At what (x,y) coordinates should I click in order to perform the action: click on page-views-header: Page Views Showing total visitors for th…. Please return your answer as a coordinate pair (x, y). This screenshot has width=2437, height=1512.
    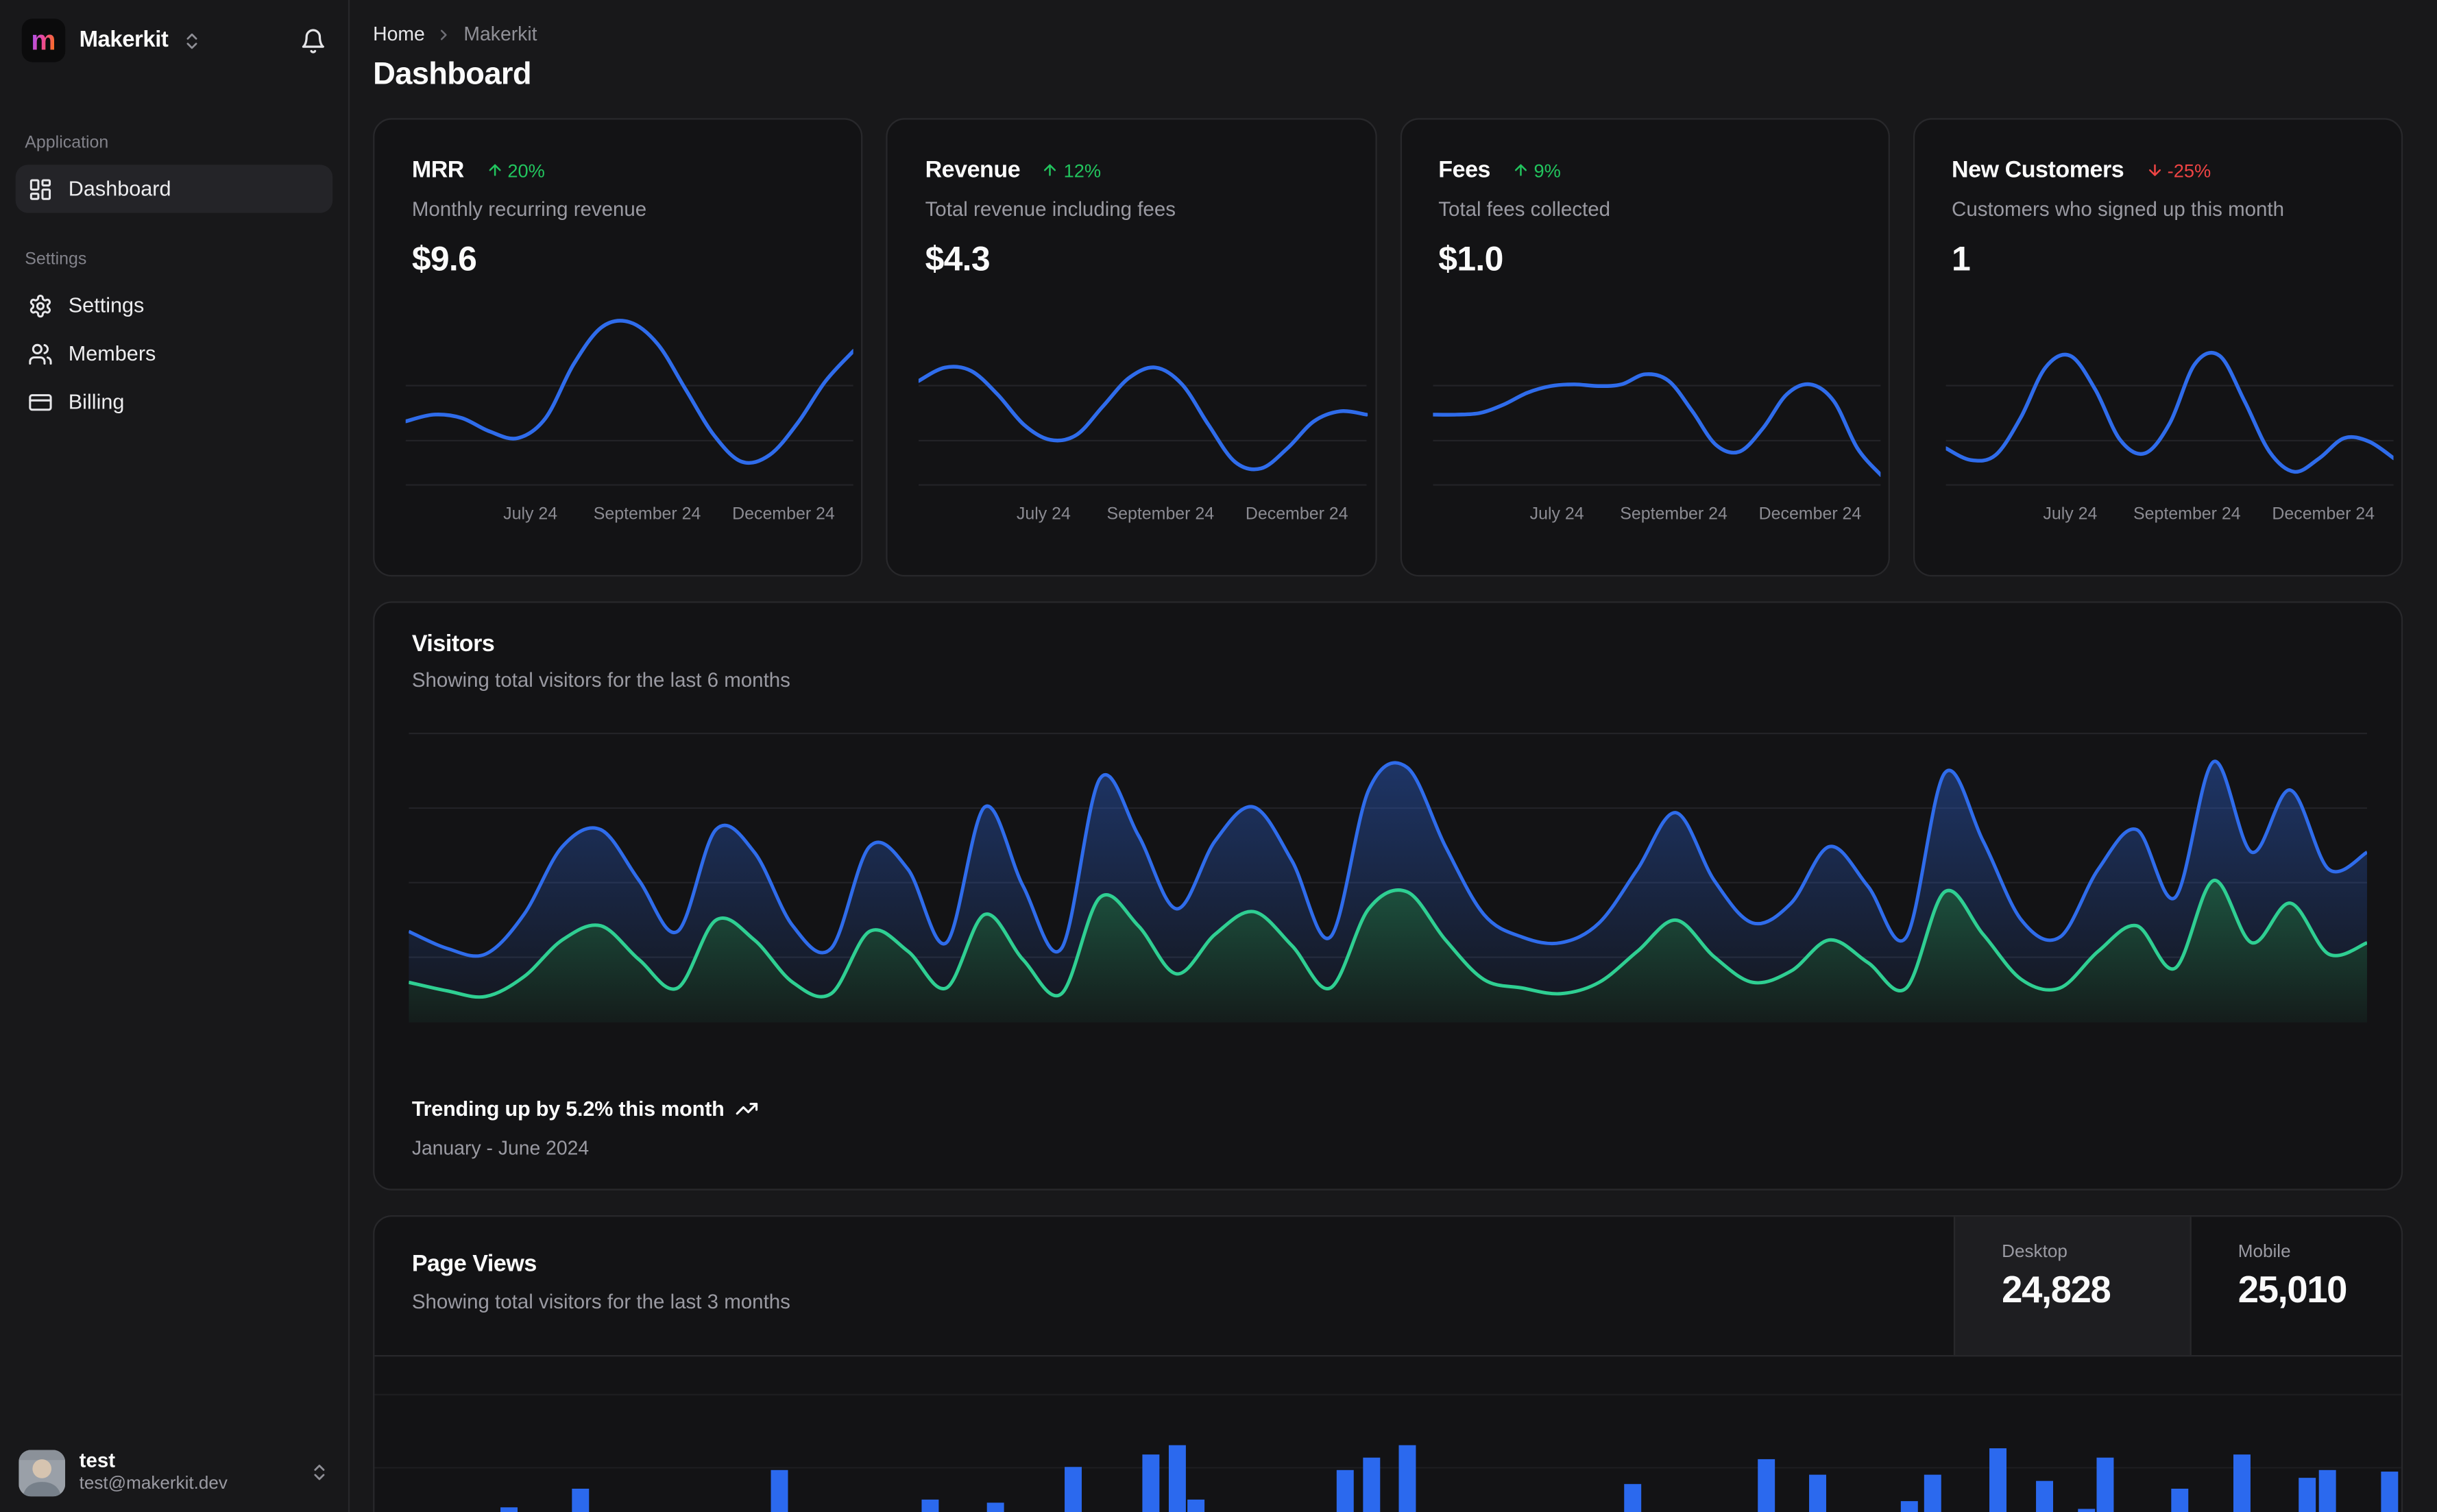
    Looking at the image, I should click on (1387, 1287).